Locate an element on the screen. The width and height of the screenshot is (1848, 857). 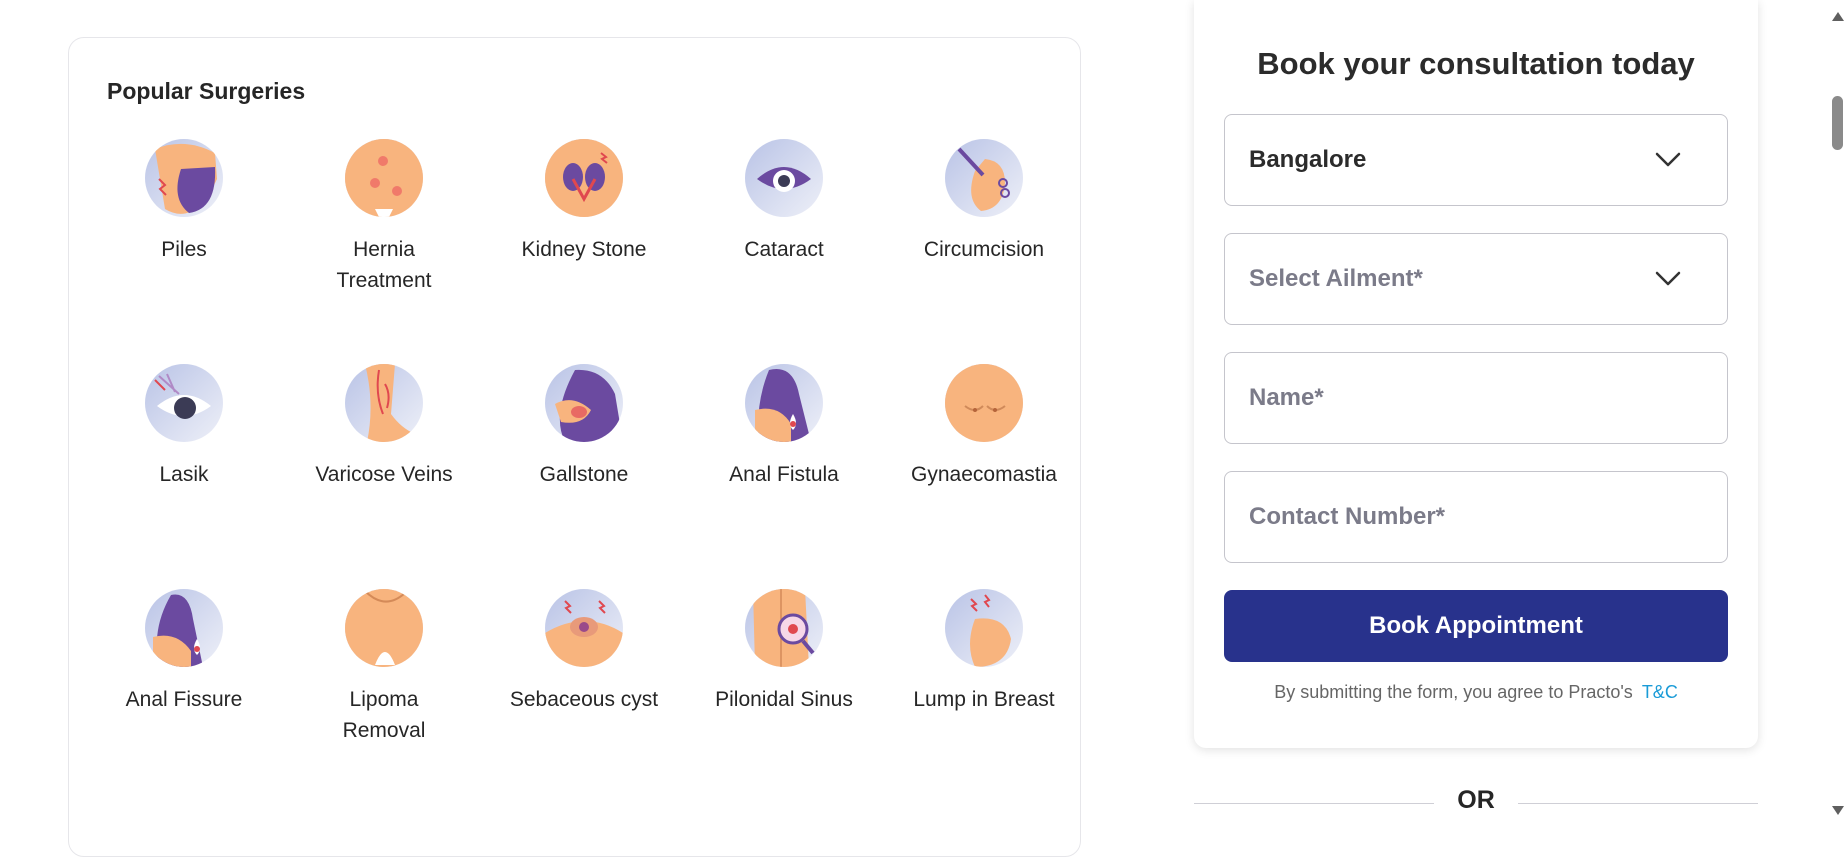
breast-lump-icon is located at coordinates (984, 628).